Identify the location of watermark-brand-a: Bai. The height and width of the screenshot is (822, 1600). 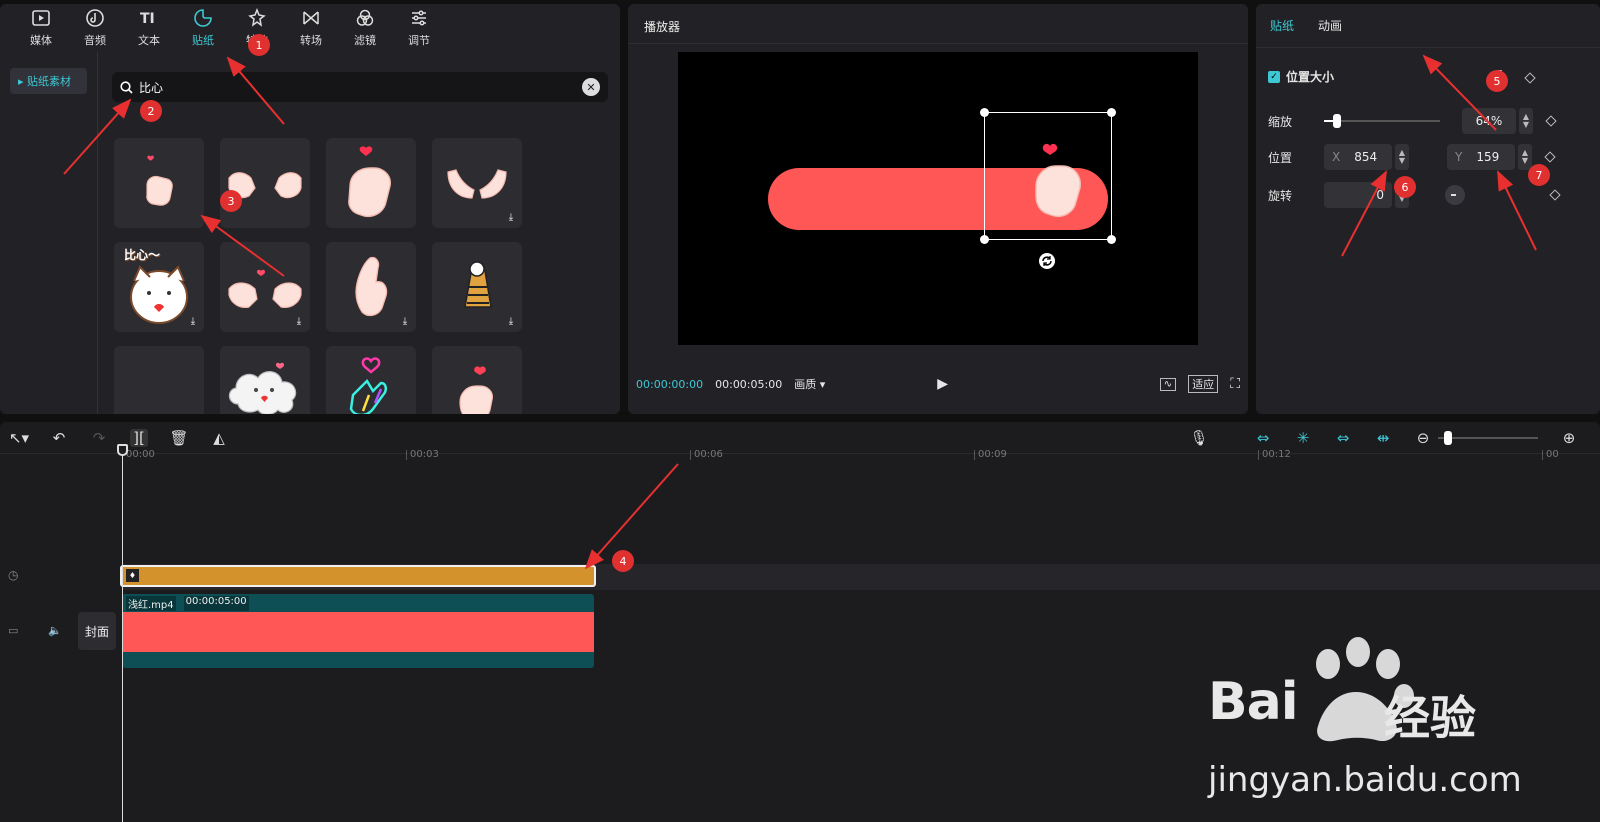
(1253, 702).